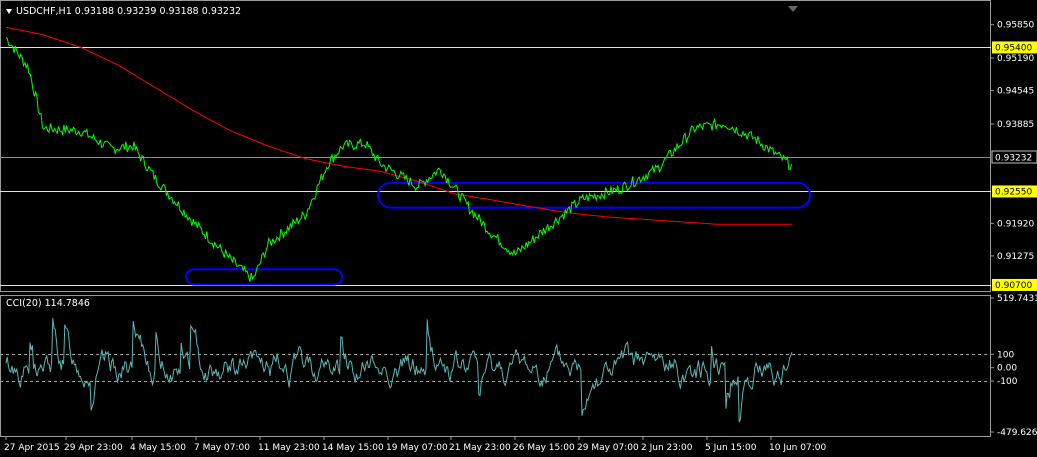 The width and height of the screenshot is (1037, 457). What do you see at coordinates (9, 11) in the screenshot?
I see `dropdown-triangle-icon` at bounding box center [9, 11].